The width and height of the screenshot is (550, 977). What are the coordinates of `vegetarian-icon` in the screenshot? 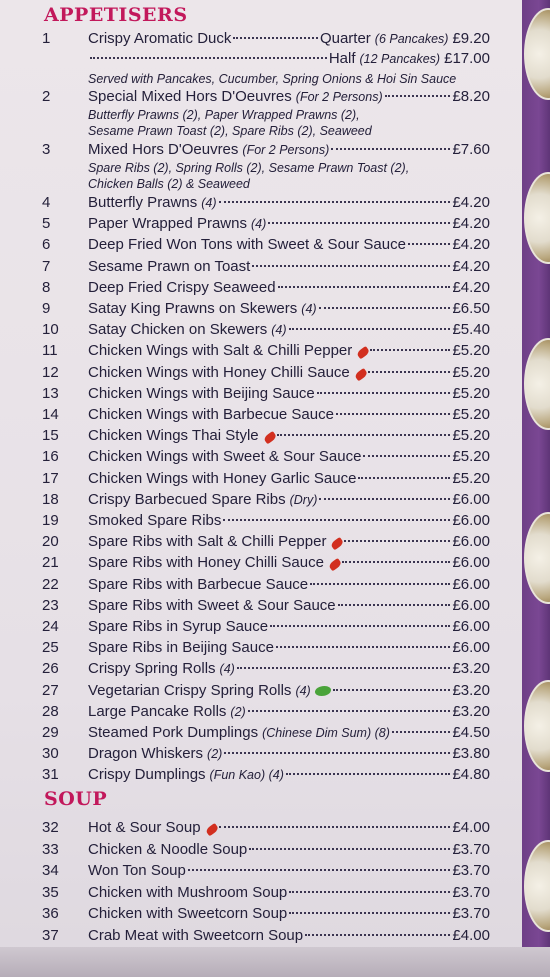 It's located at (322, 690).